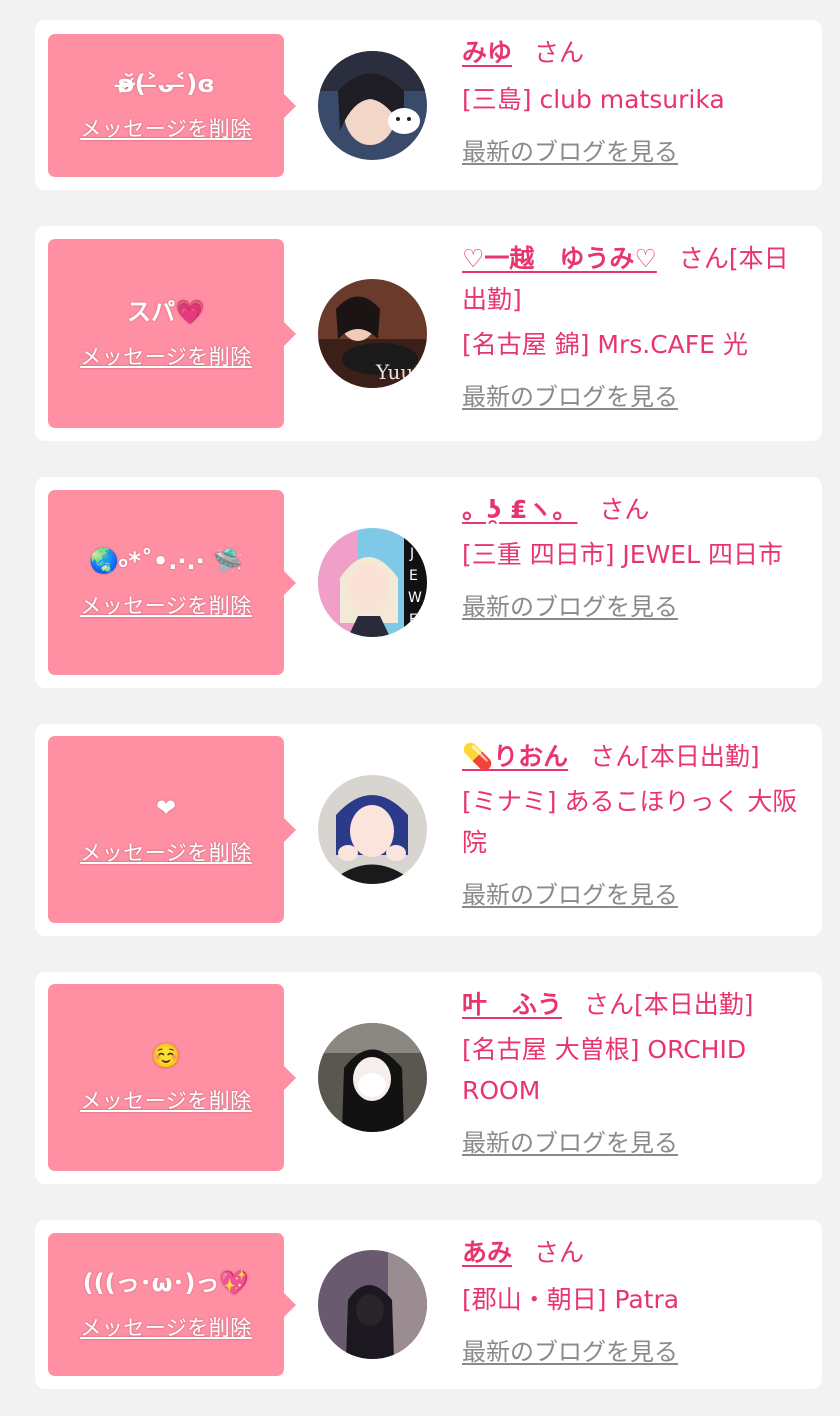 This screenshot has width=840, height=1416. I want to click on shop-name: [名古屋 錦] Mrs.CAFE 光, so click(605, 344).